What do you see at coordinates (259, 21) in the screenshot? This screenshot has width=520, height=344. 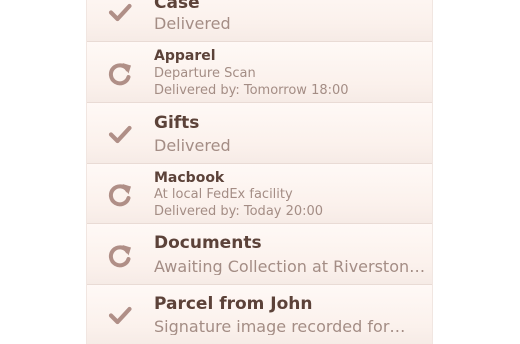 I see `shipment-row-case: Case Delivered` at bounding box center [259, 21].